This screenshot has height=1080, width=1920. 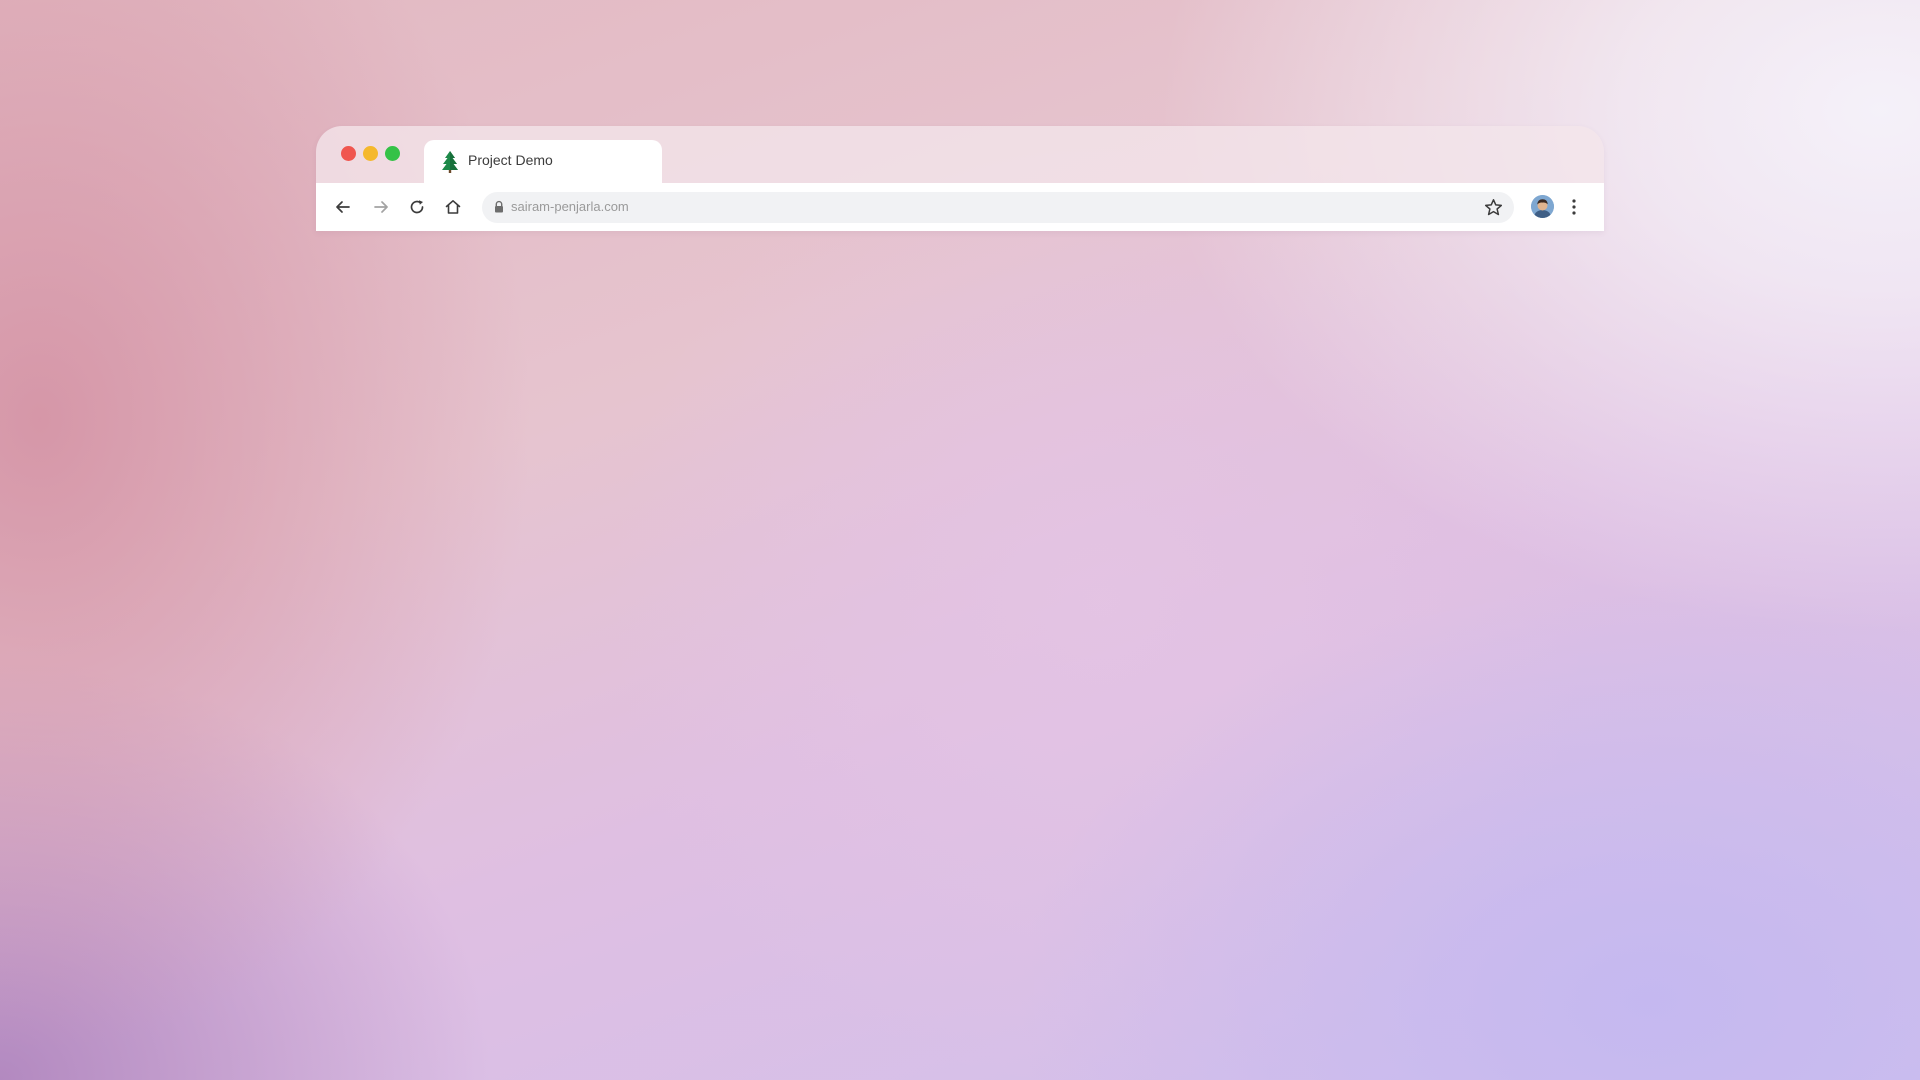 I want to click on home-icon, so click(x=453, y=207).